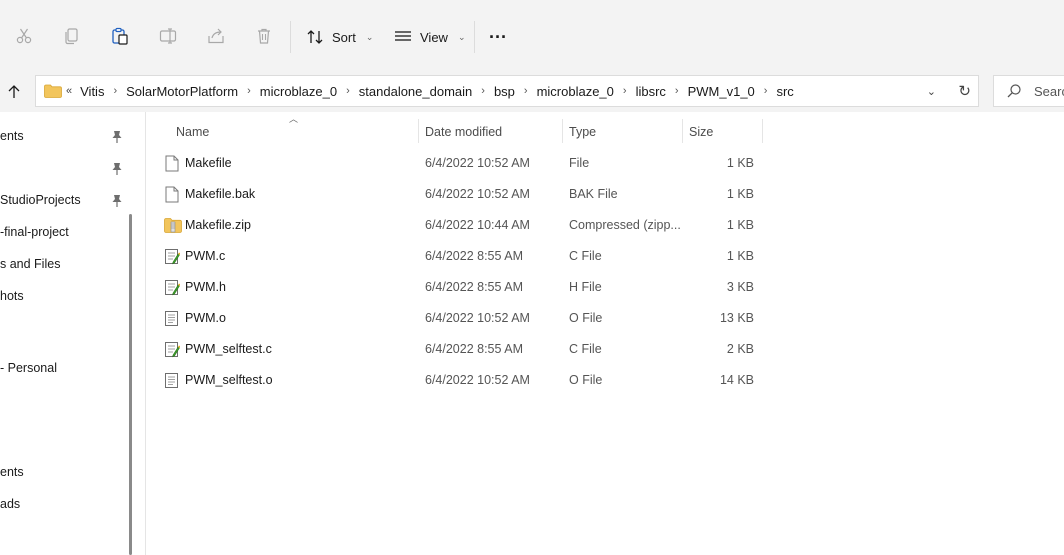 Image resolution: width=1064 pixels, height=555 pixels. Describe the element at coordinates (784, 91) in the screenshot. I see `breadcrumb-src: src` at that location.